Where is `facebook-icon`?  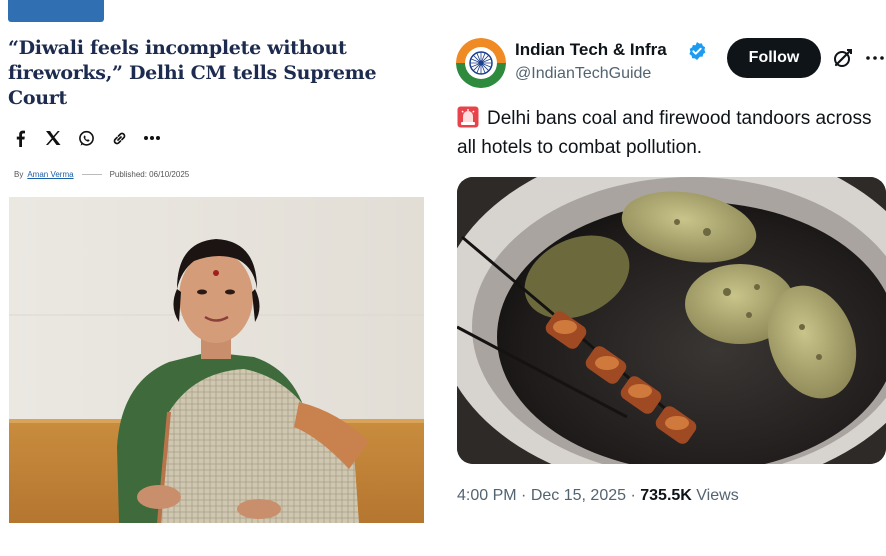
facebook-icon is located at coordinates (20, 138).